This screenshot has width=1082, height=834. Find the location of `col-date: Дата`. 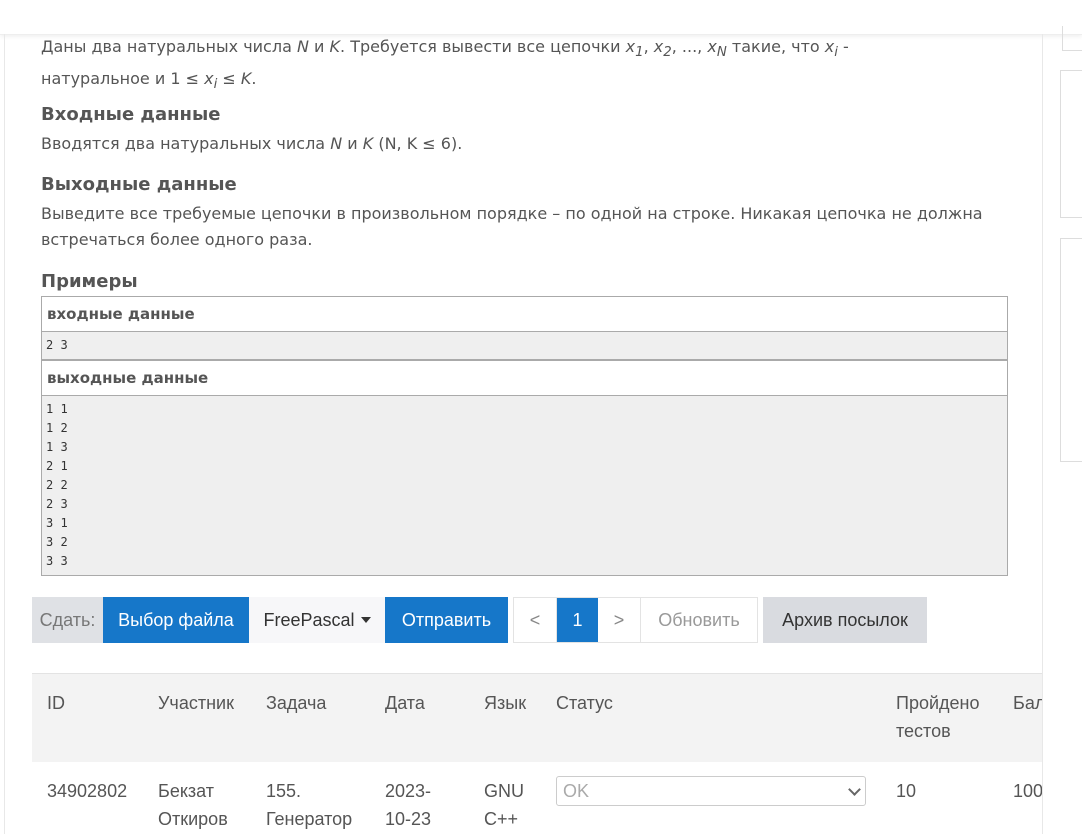

col-date: Дата is located at coordinates (405, 703).